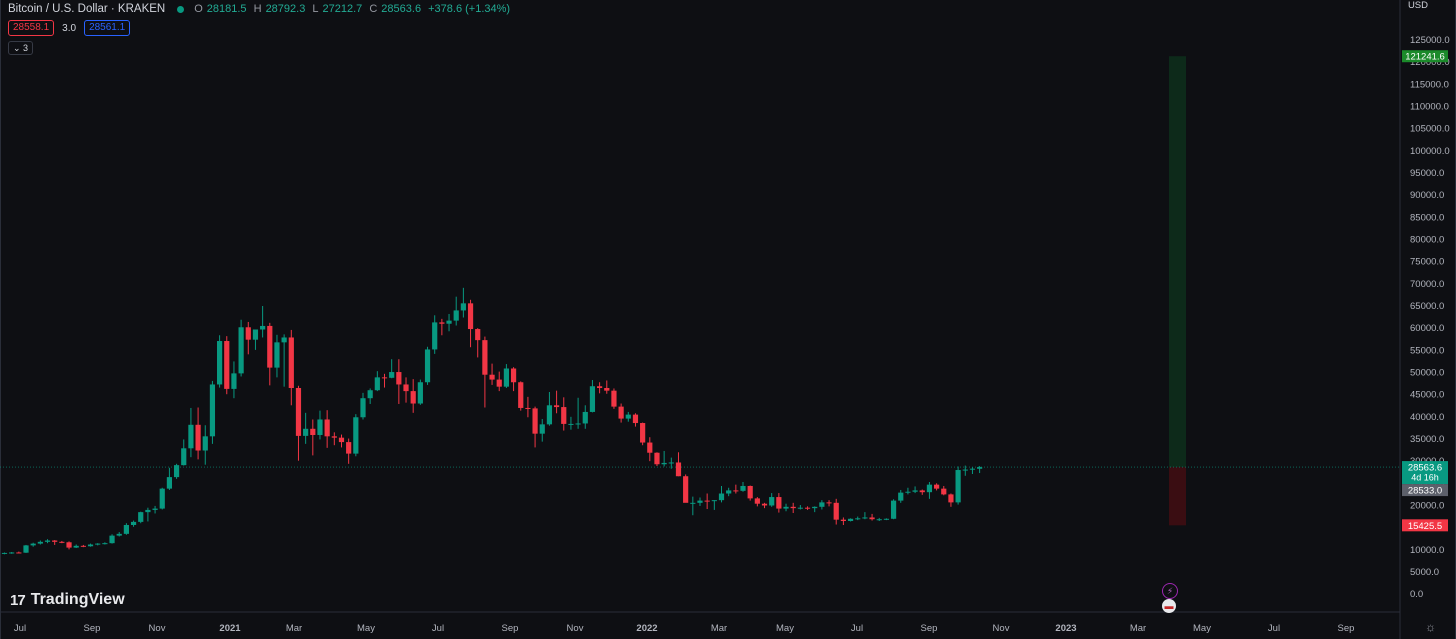  I want to click on logo-text: TradingView, so click(77, 599).